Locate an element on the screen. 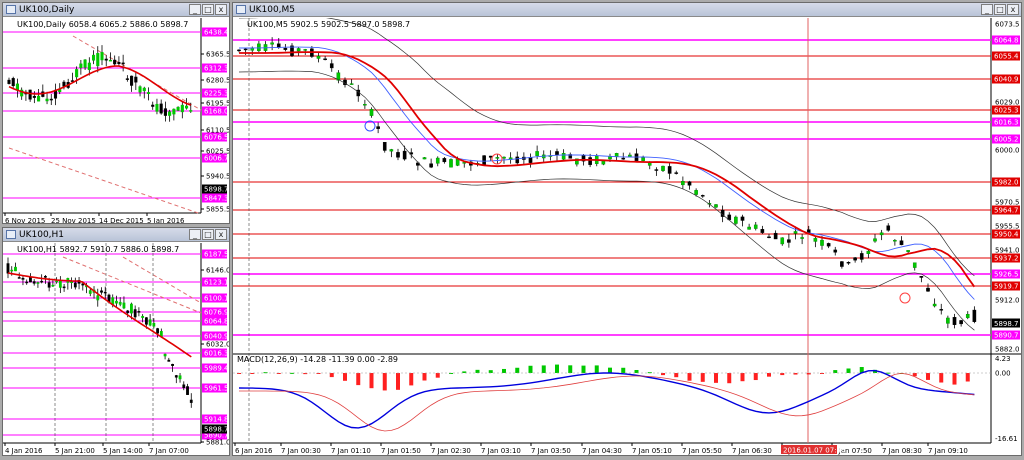 Image resolution: width=1024 pixels, height=460 pixels. macd-scale-label: 0.00 is located at coordinates (1003, 374).